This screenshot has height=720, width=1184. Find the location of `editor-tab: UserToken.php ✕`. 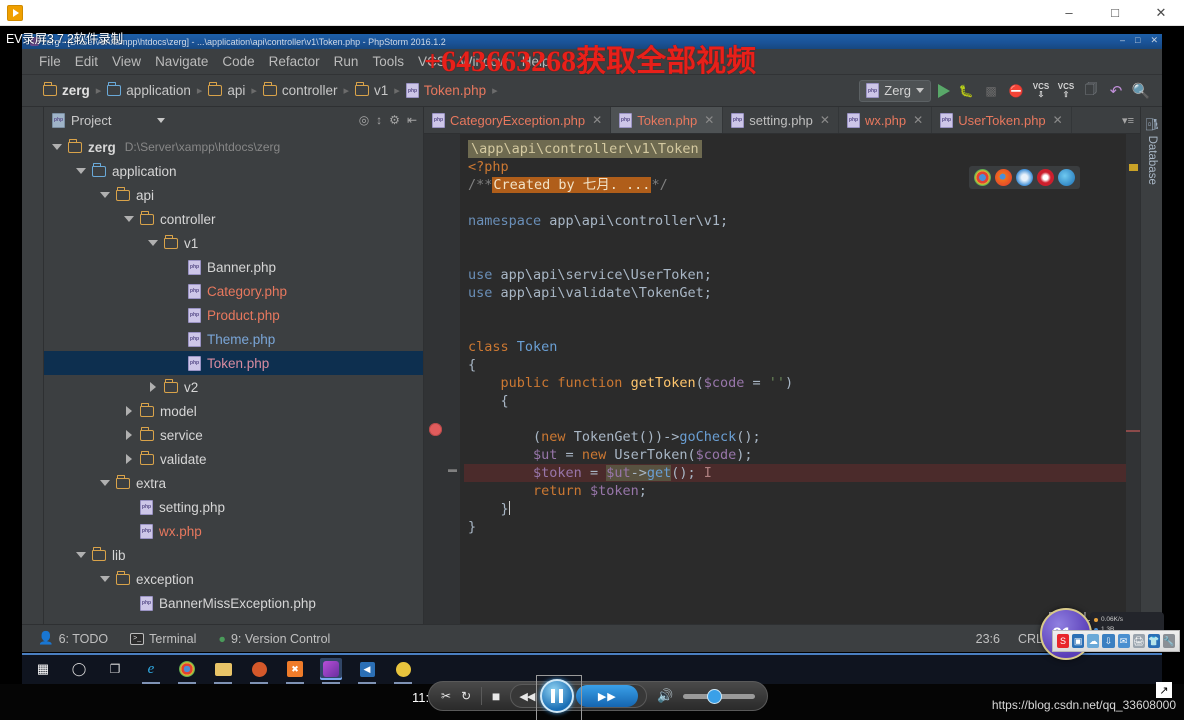

editor-tab: UserToken.php ✕ is located at coordinates (1002, 120).